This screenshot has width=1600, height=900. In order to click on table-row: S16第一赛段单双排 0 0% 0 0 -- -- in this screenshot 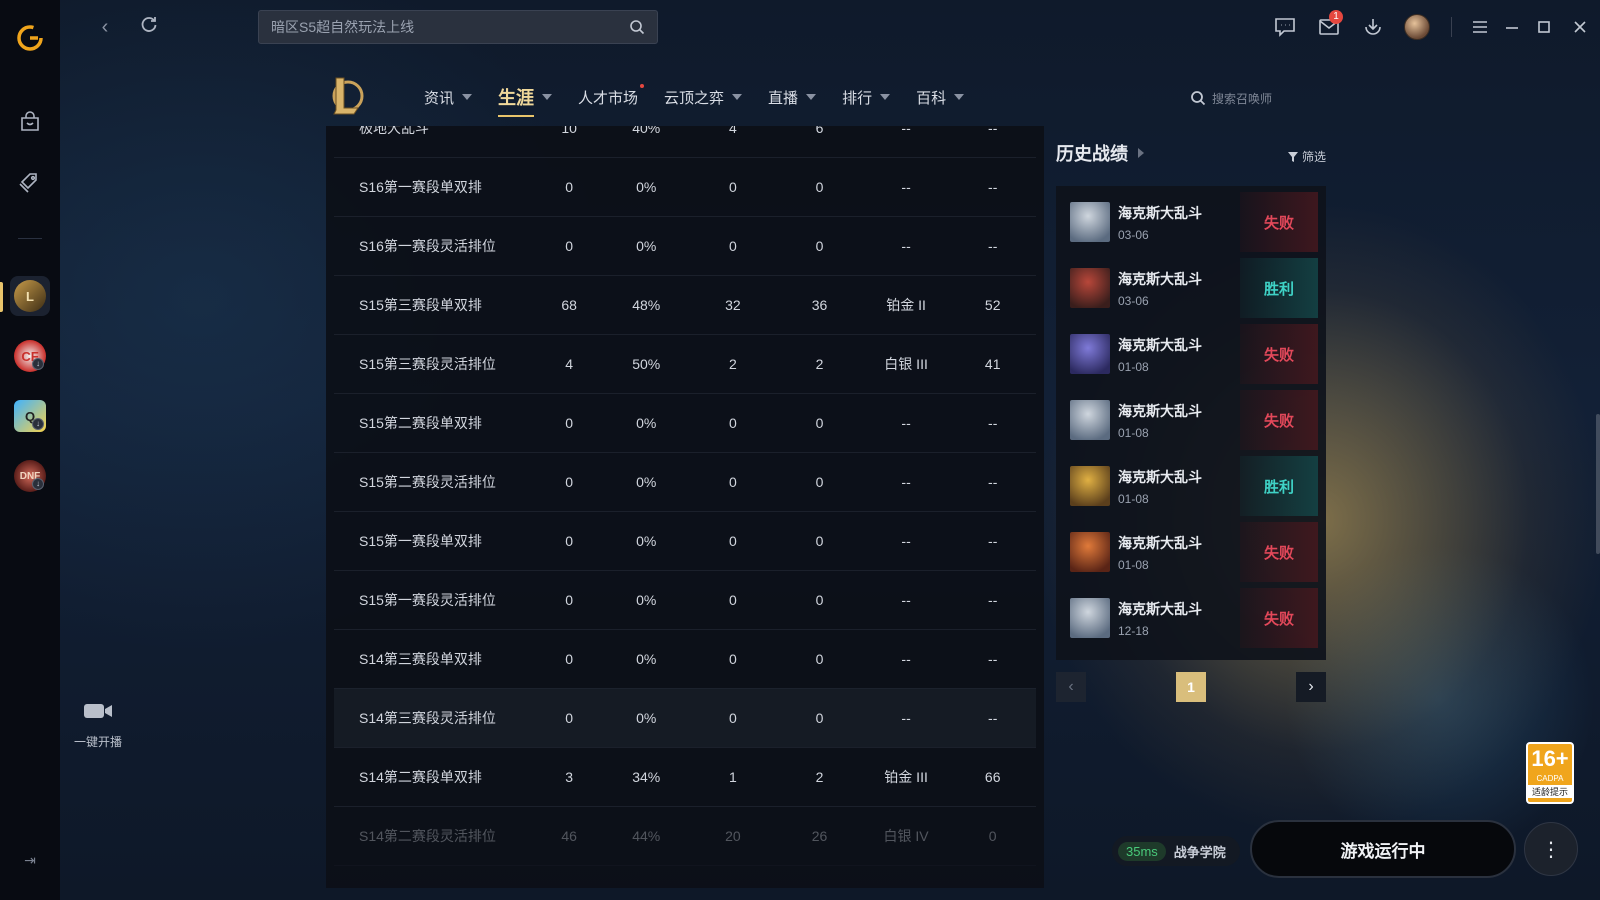, I will do `click(685, 187)`.